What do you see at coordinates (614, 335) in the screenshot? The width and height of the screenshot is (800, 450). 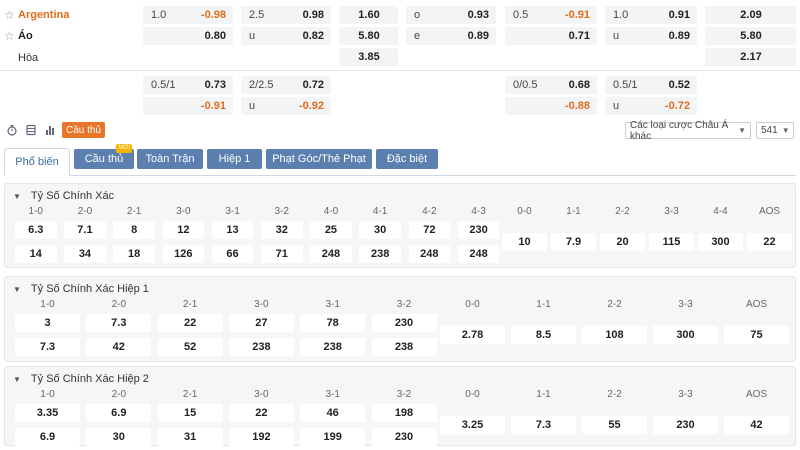 I see `odds-cell: 108` at bounding box center [614, 335].